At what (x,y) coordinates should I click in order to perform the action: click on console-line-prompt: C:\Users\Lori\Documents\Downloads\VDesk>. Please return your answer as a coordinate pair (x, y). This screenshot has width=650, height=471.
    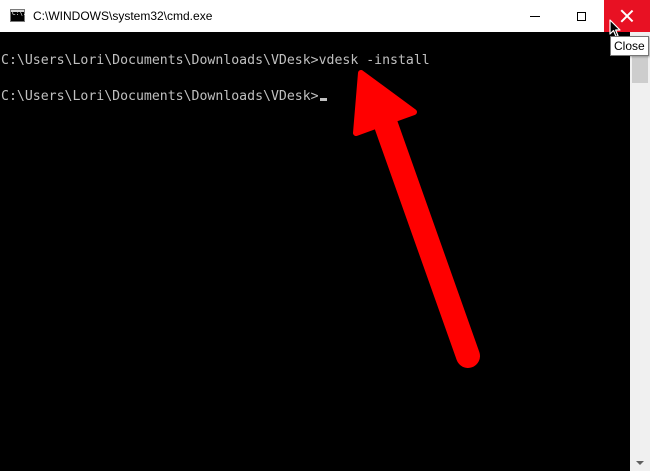
    Looking at the image, I should click on (164, 97).